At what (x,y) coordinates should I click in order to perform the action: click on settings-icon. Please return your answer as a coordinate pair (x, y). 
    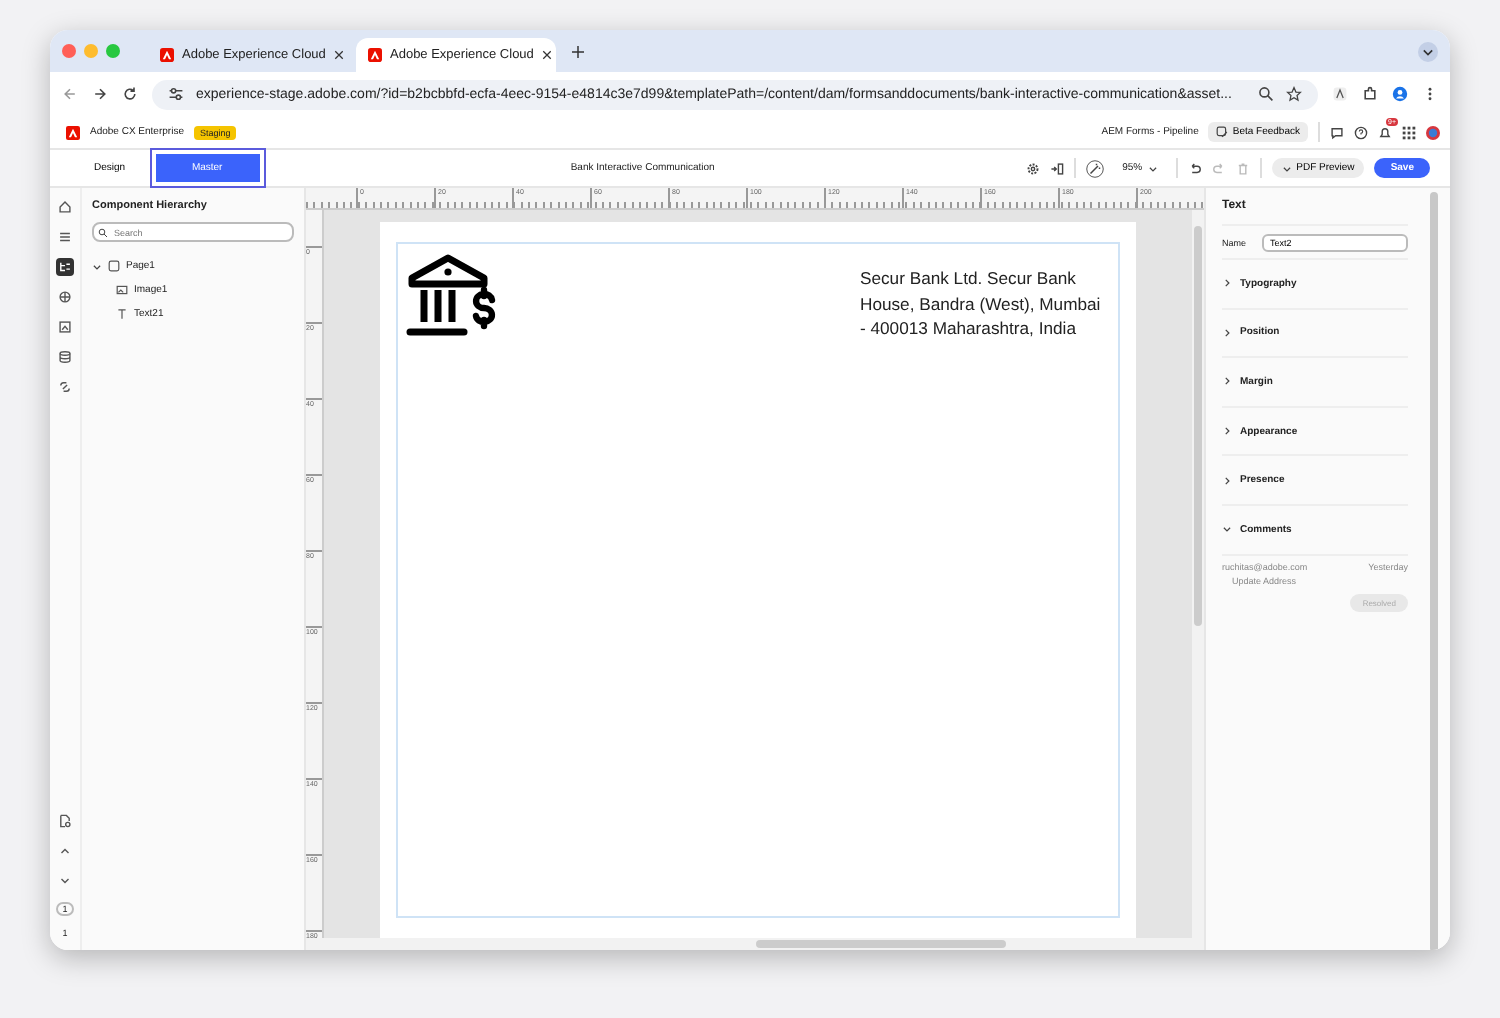
    Looking at the image, I should click on (1033, 168).